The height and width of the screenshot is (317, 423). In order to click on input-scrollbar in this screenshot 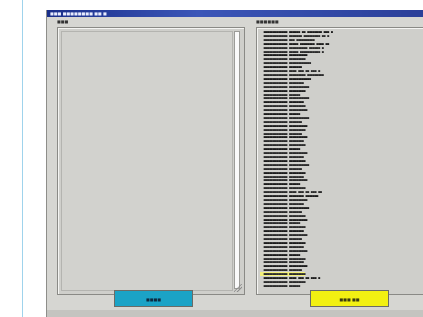, I will do `click(237, 160)`.